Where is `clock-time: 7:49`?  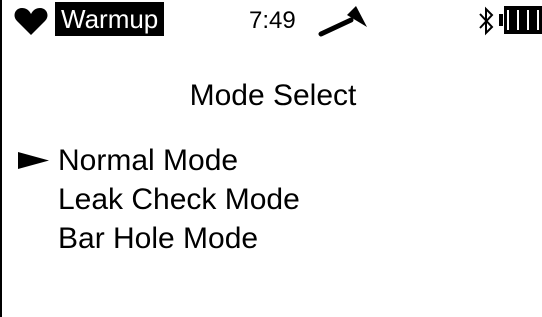
clock-time: 7:49 is located at coordinates (272, 20).